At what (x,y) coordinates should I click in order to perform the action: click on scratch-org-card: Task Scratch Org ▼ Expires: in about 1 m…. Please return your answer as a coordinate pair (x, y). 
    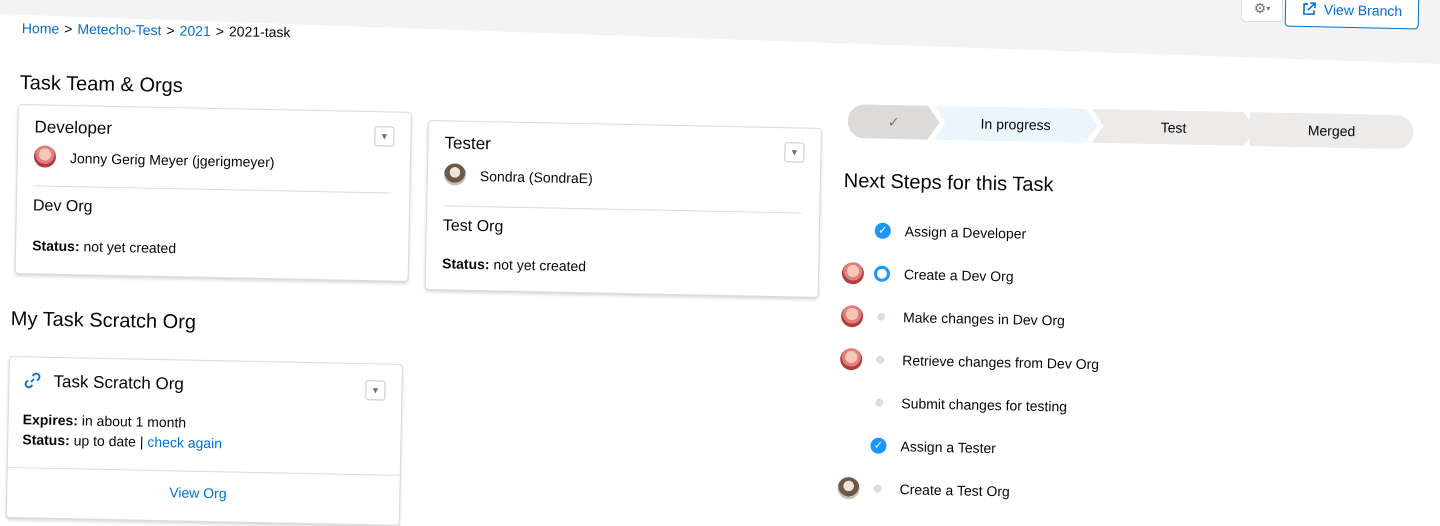
    Looking at the image, I should click on (204, 441).